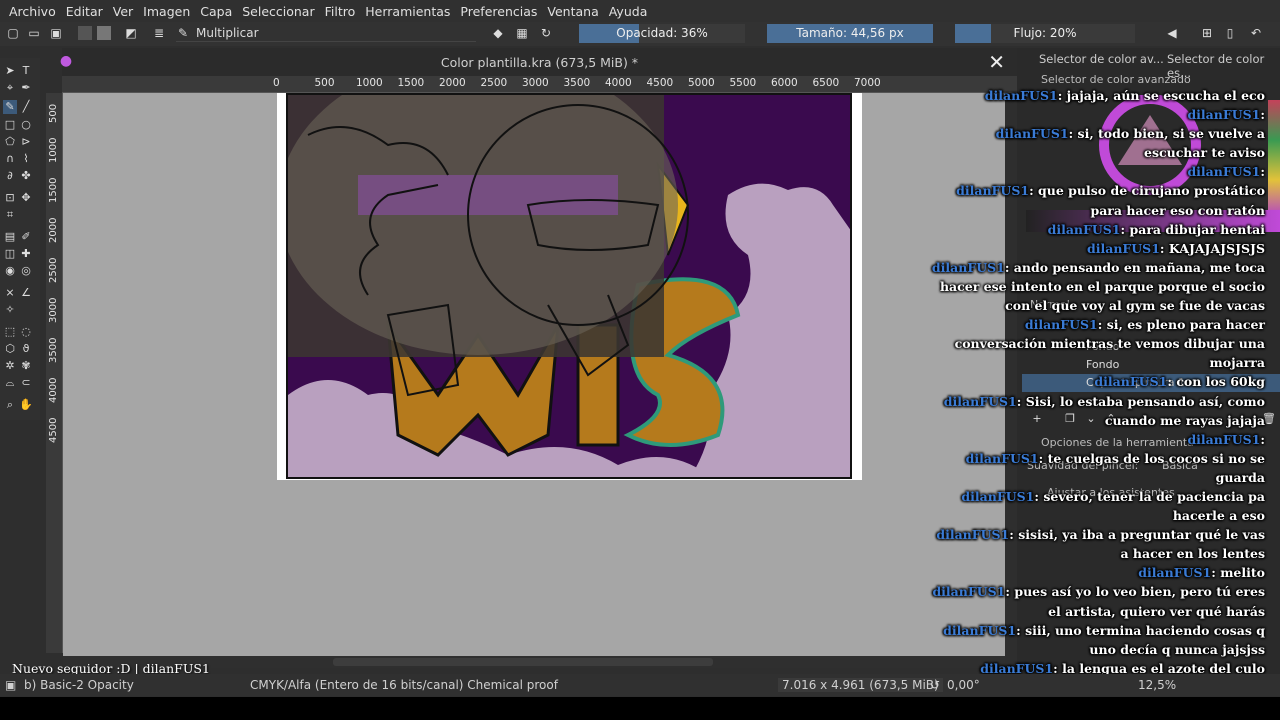 The height and width of the screenshot is (720, 1280). I want to click on fg-bg-color-icon: ◩, so click(131, 33).